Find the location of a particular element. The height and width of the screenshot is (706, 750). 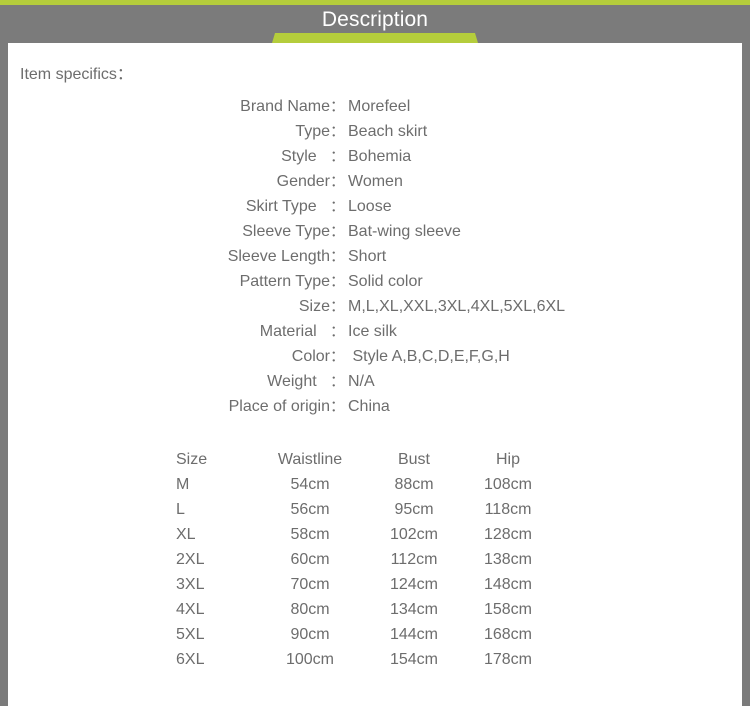

spec-label: Type is located at coordinates (312, 131).